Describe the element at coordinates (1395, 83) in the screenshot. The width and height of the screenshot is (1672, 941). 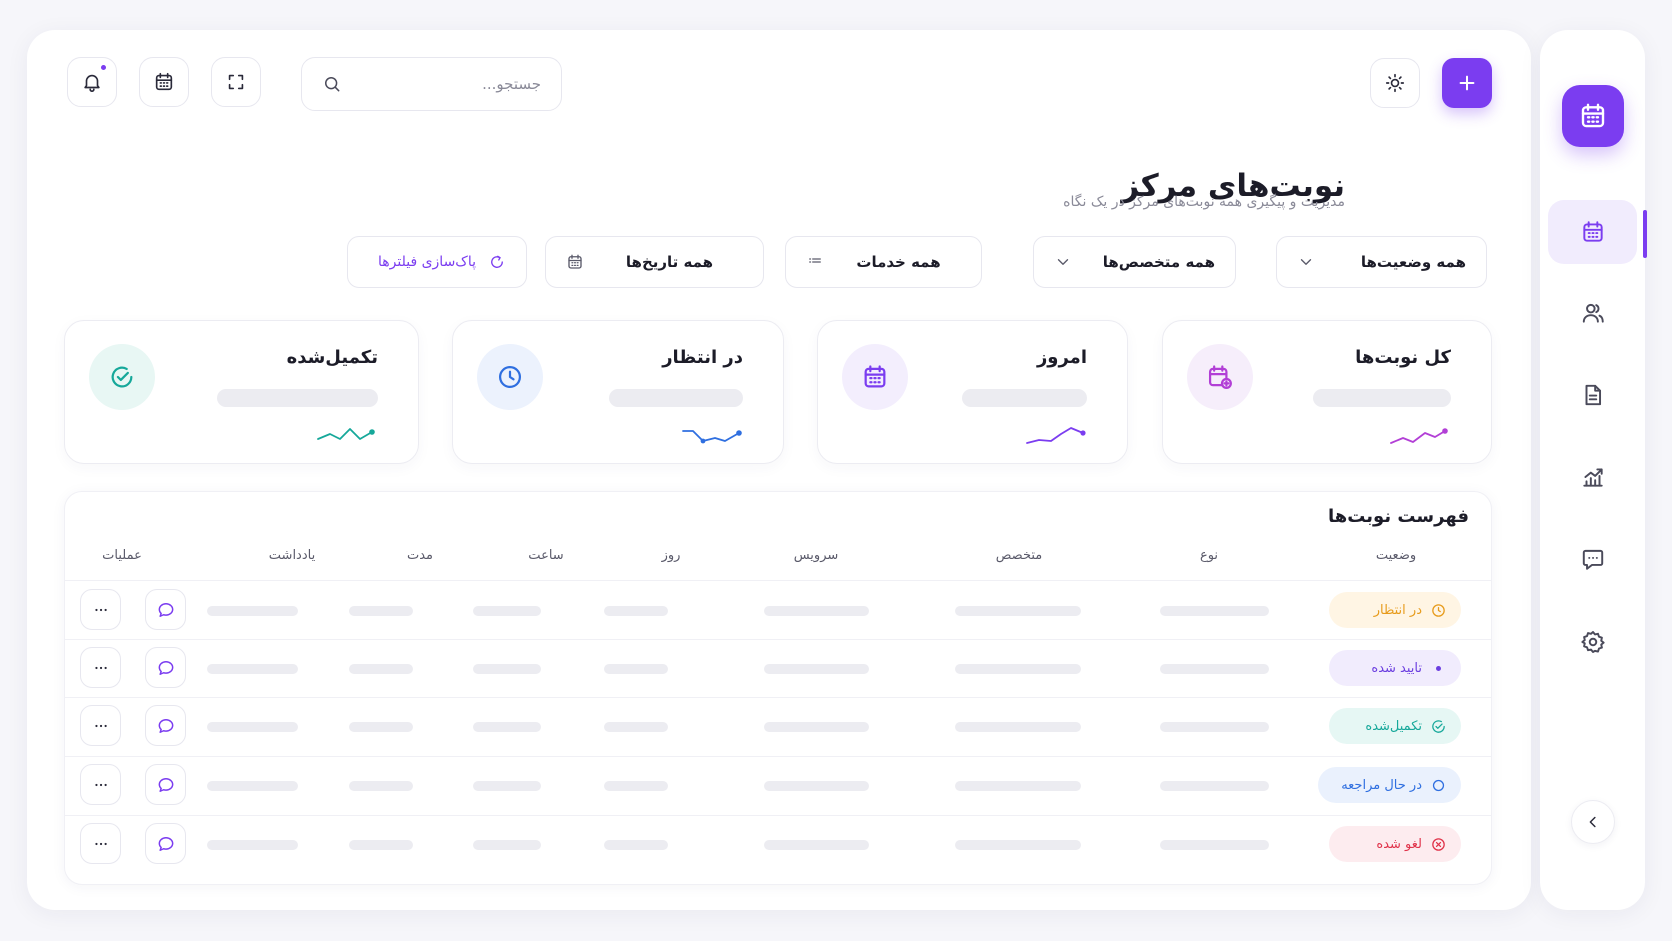
I see `theme-toggle-button` at that location.